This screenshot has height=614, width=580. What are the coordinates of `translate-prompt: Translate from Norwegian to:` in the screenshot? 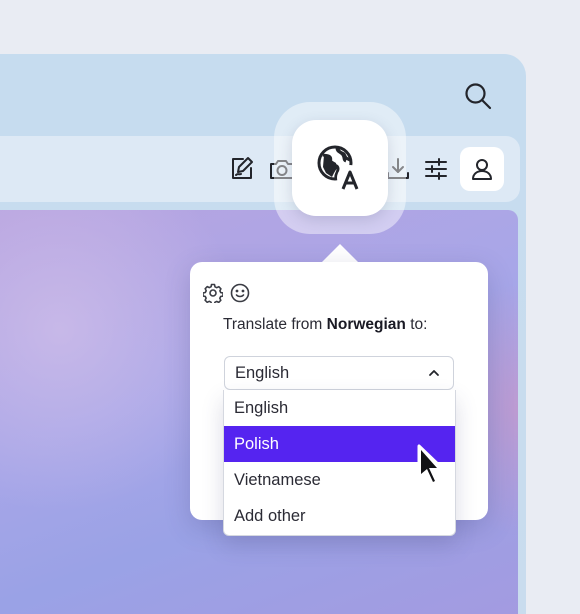 It's located at (325, 324).